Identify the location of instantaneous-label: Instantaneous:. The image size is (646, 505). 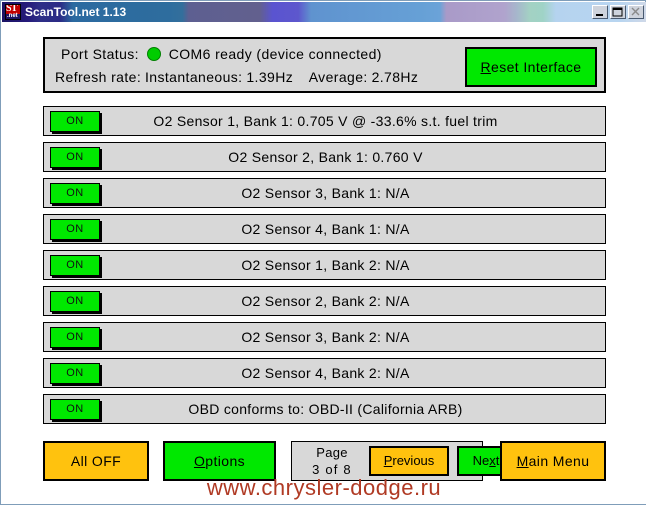
(194, 77).